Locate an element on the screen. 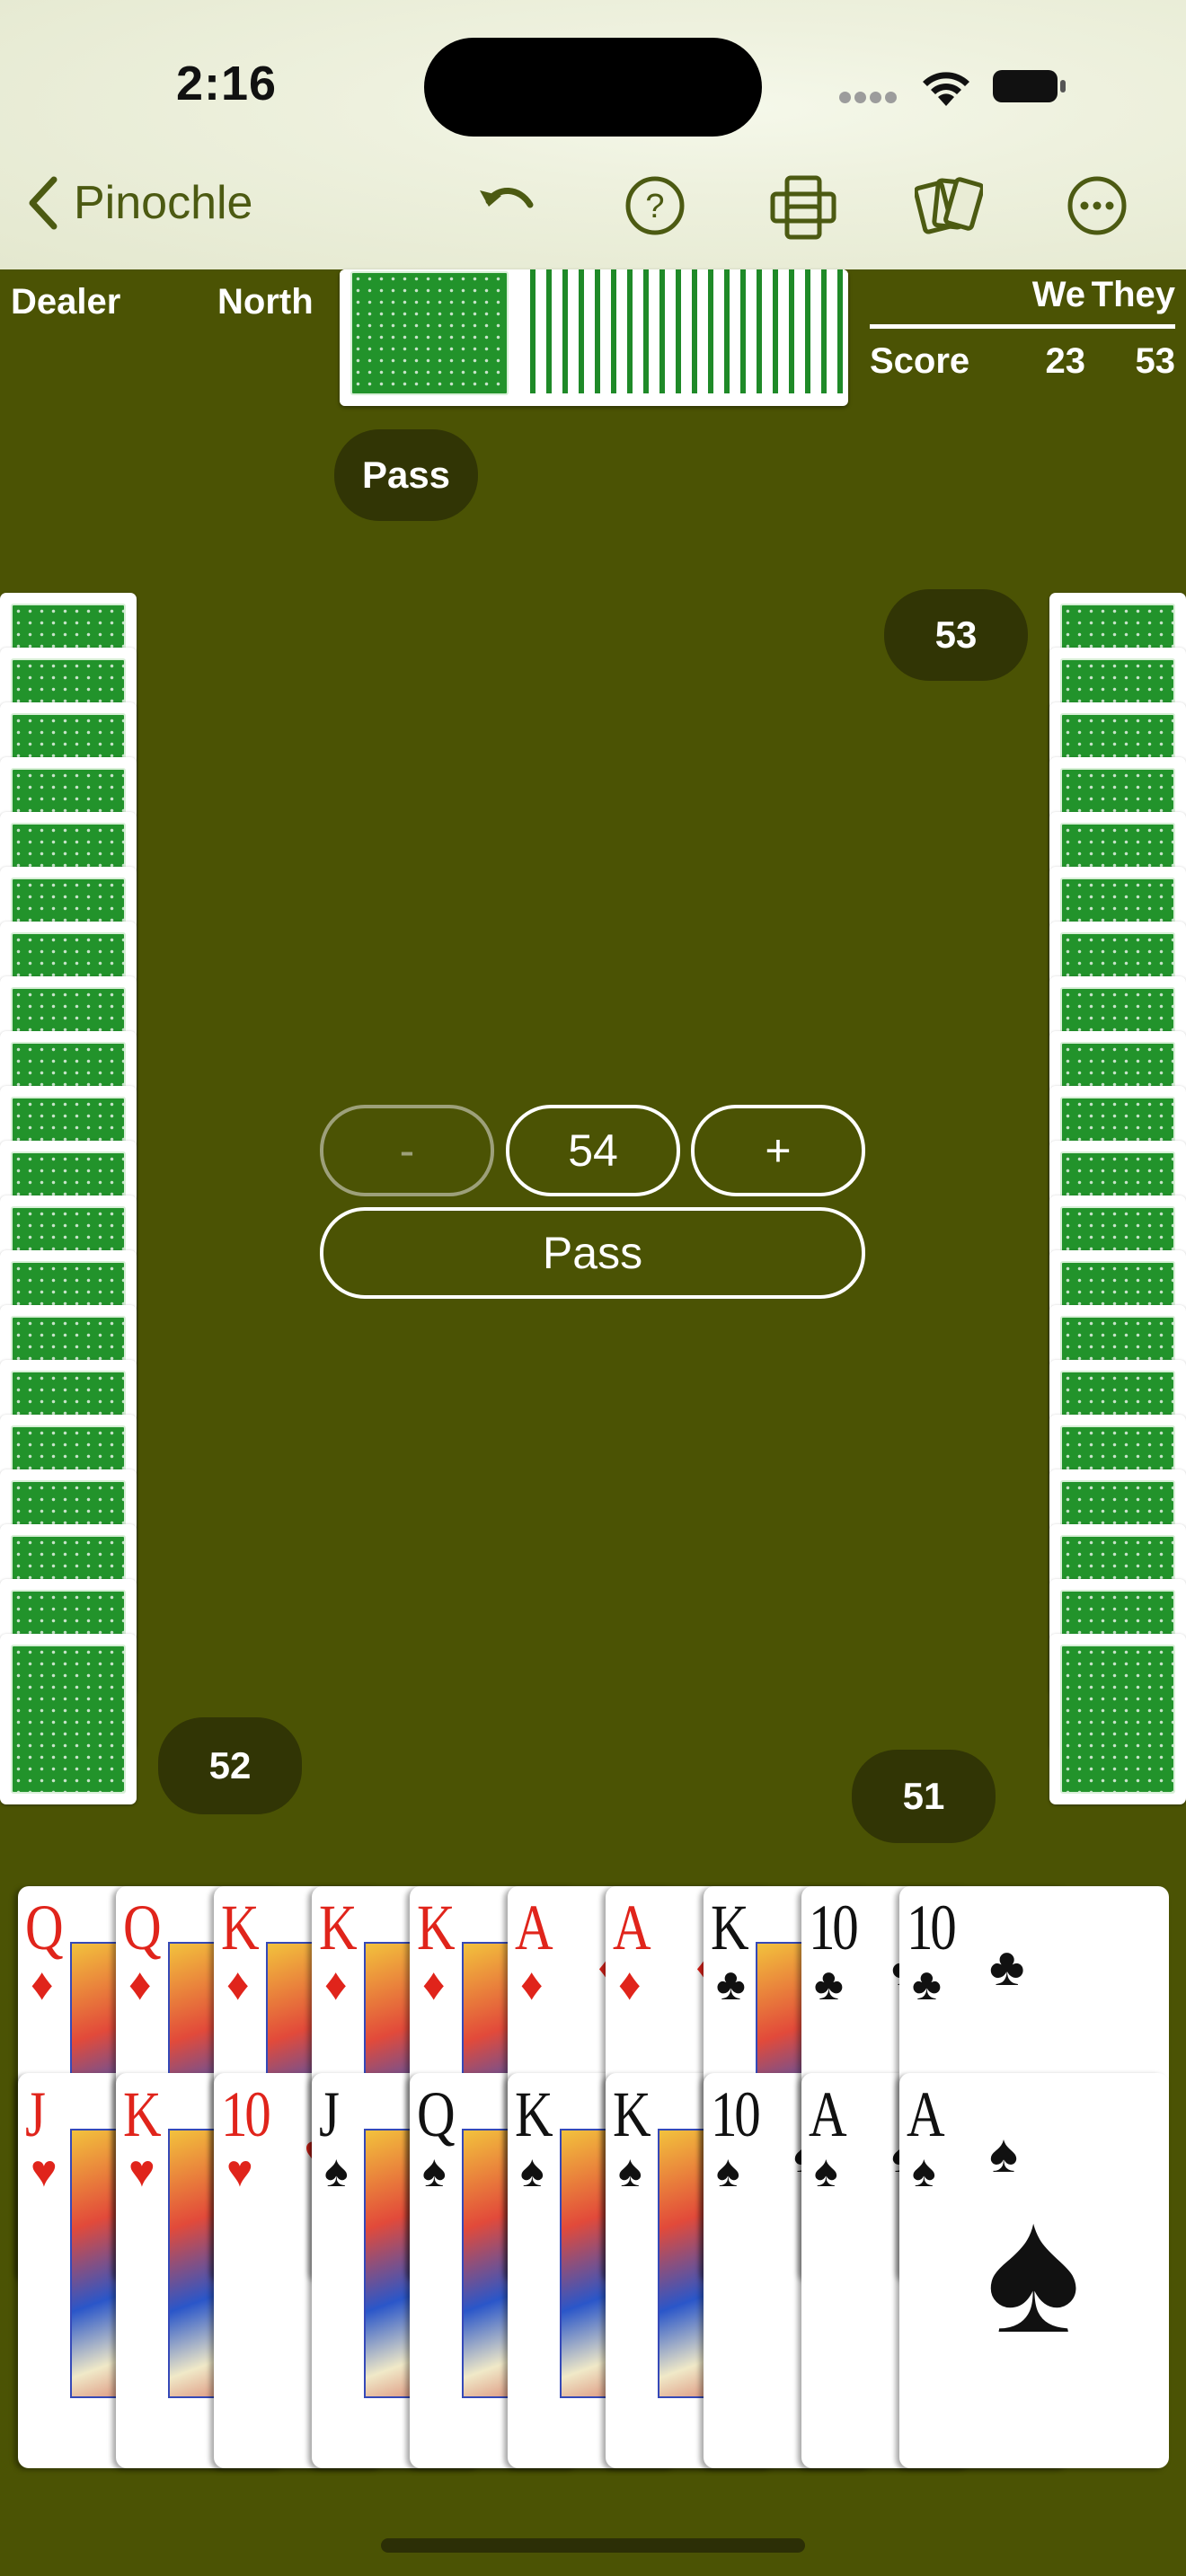 This screenshot has height=2576, width=1186. north-label: North is located at coordinates (265, 302).